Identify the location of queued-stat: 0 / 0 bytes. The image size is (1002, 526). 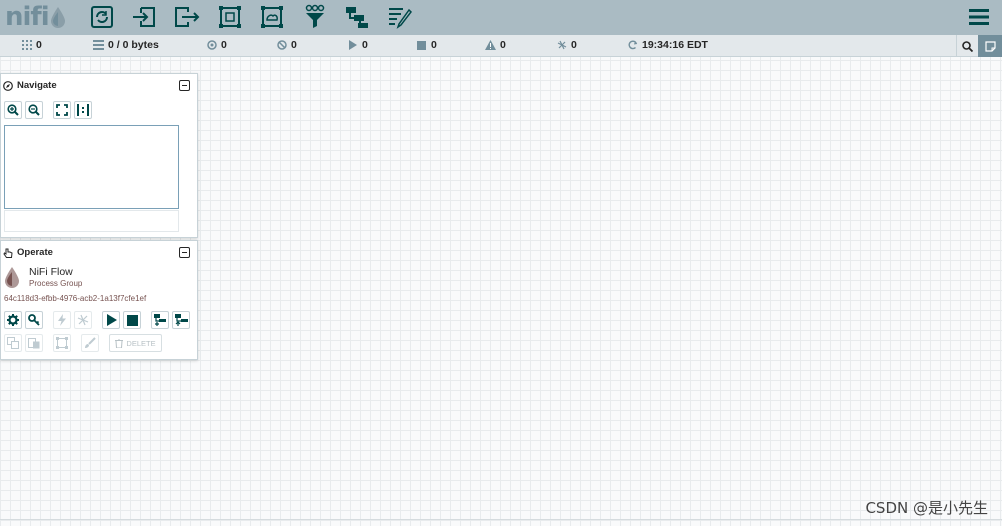
(126, 45).